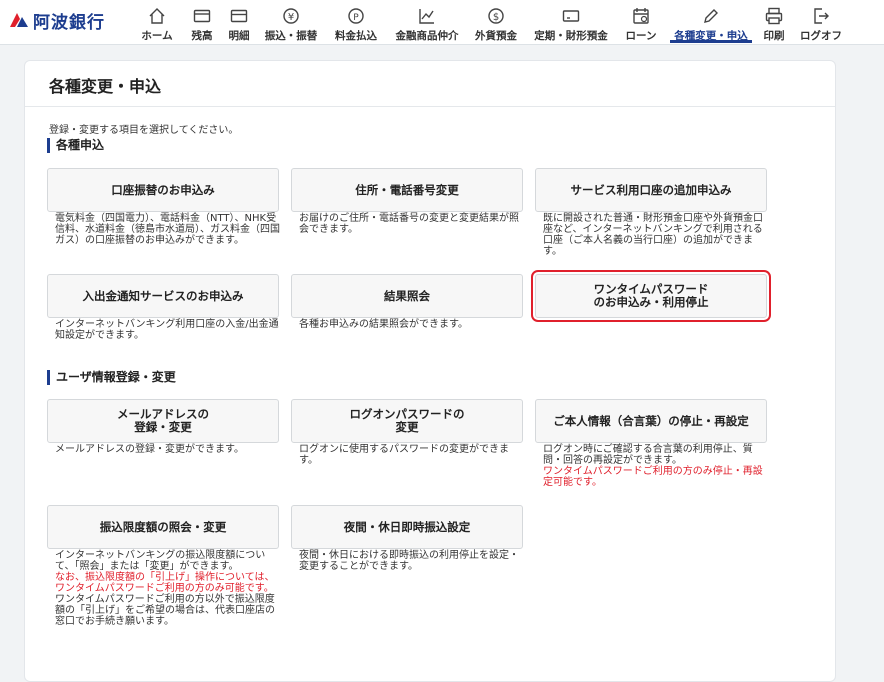 The image size is (884, 682). I want to click on loan-icon, so click(641, 16).